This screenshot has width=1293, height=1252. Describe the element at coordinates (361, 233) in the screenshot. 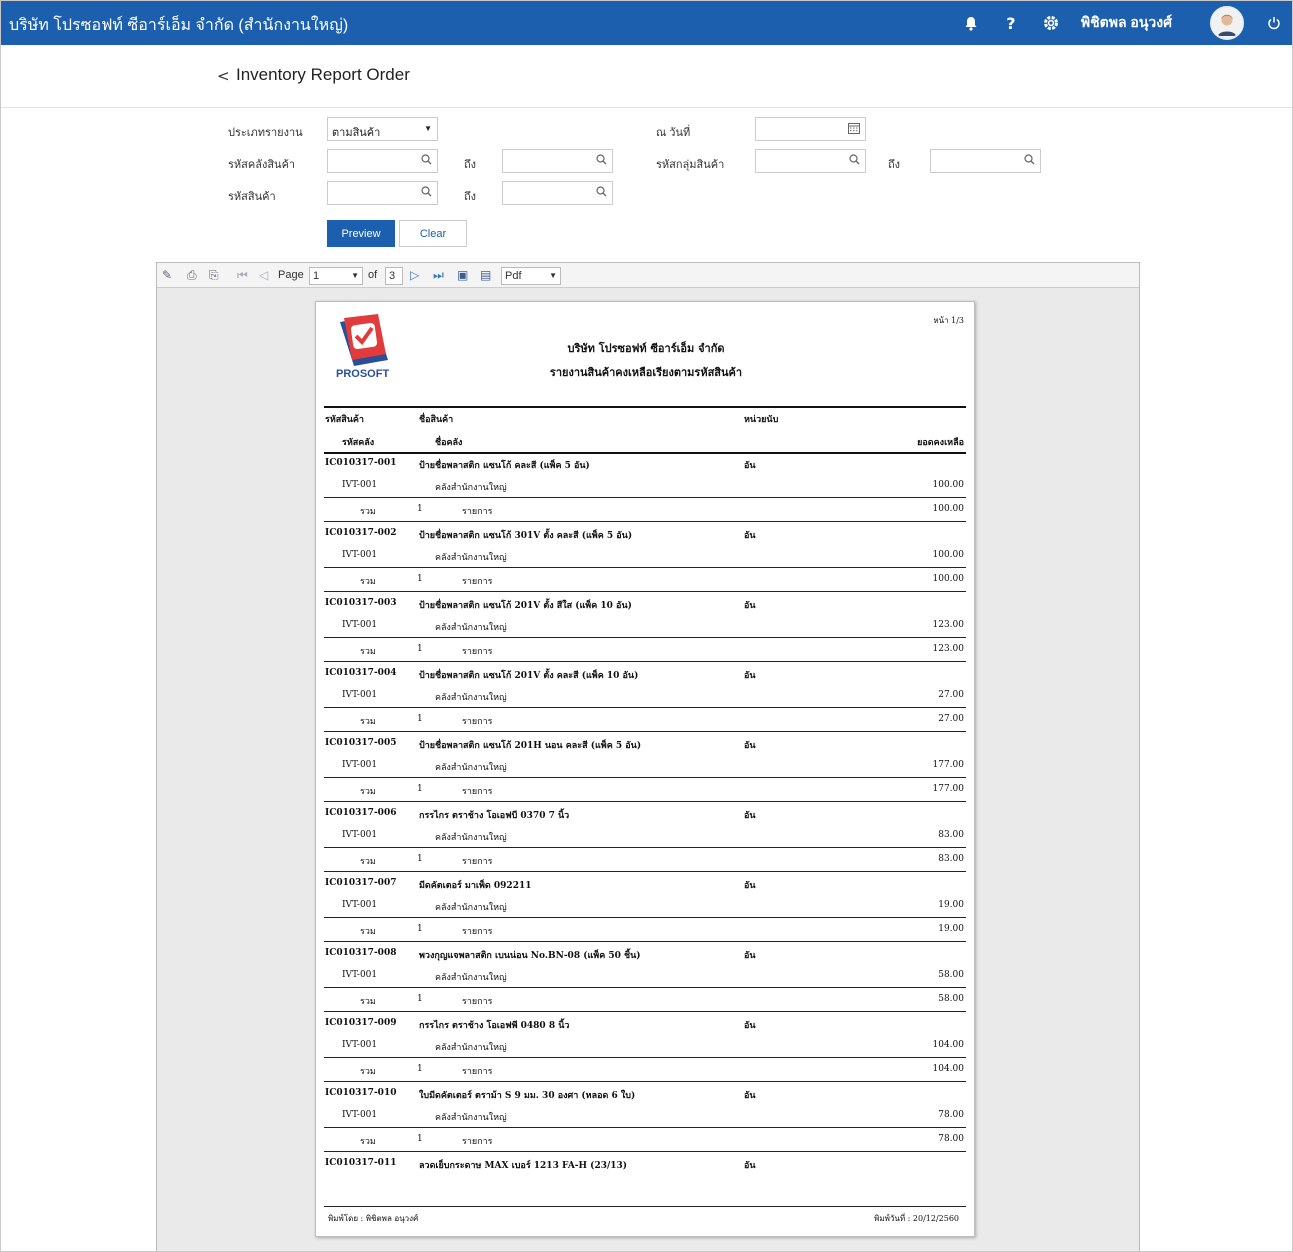

I see `preview-button: Preview` at that location.